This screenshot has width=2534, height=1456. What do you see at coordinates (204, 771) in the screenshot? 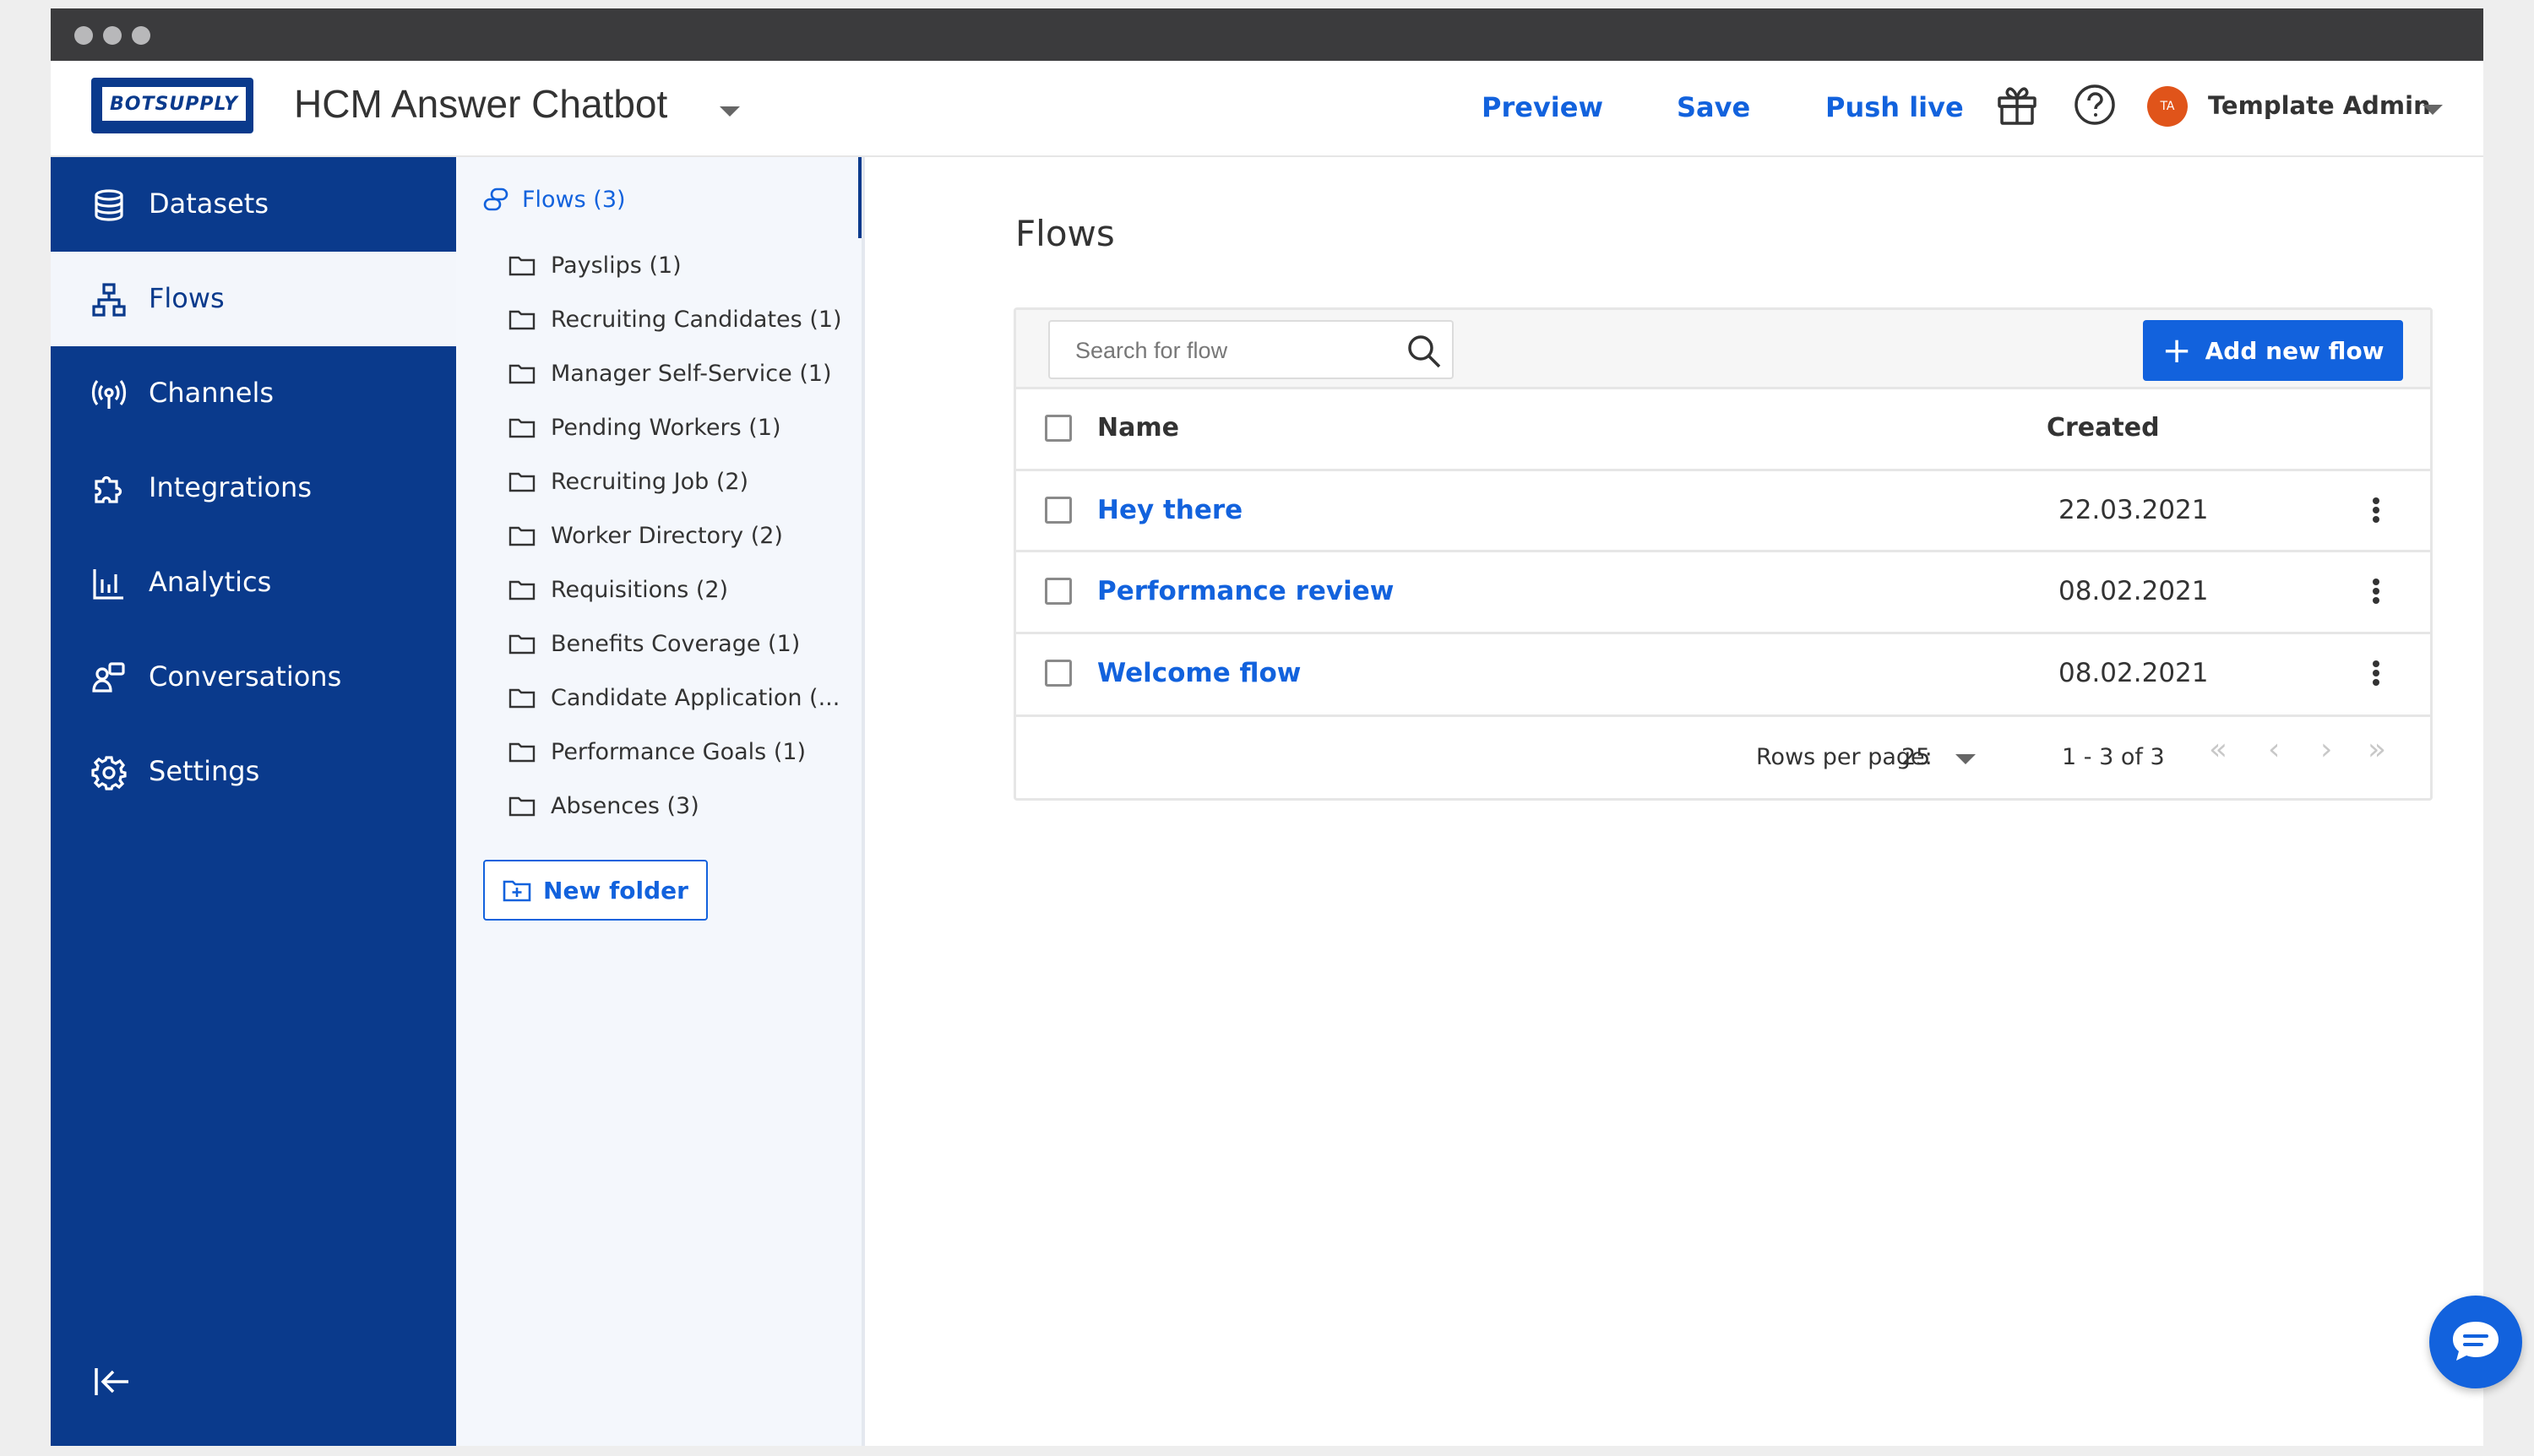
I see `sidebar-item-label: Settings` at bounding box center [204, 771].